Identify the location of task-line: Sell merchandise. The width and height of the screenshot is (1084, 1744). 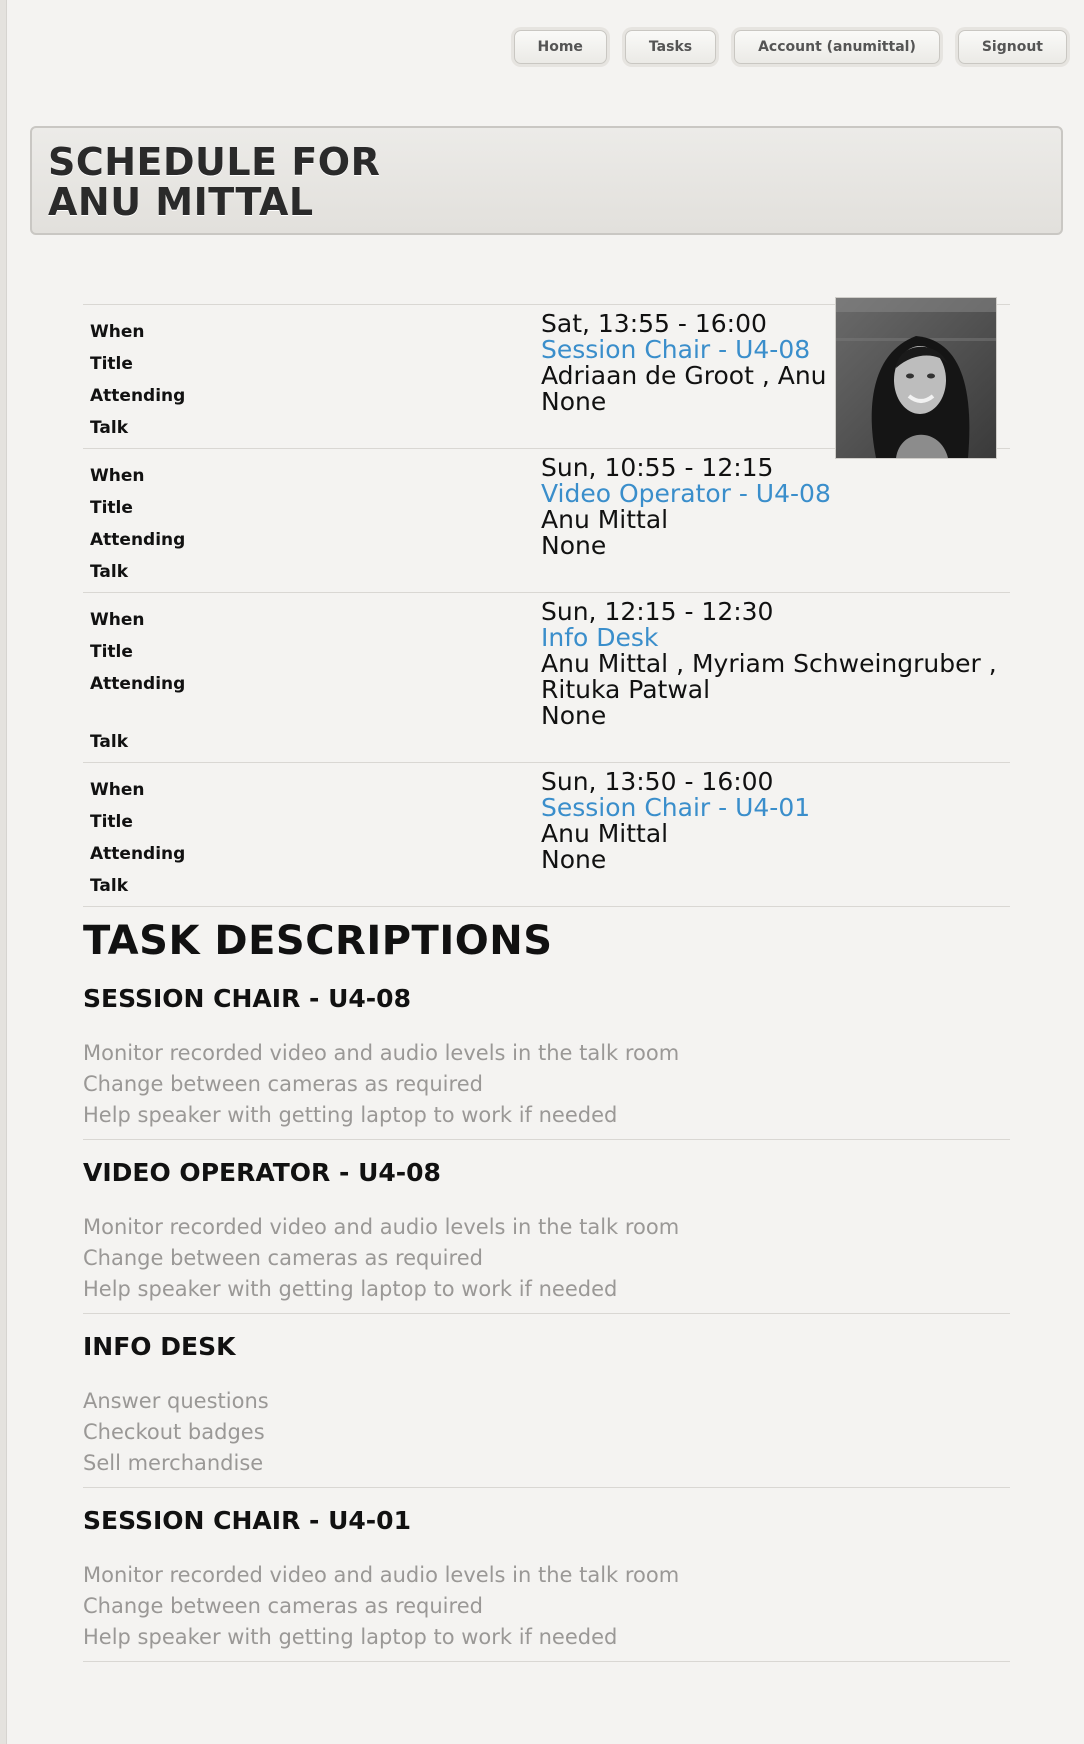
(173, 1463).